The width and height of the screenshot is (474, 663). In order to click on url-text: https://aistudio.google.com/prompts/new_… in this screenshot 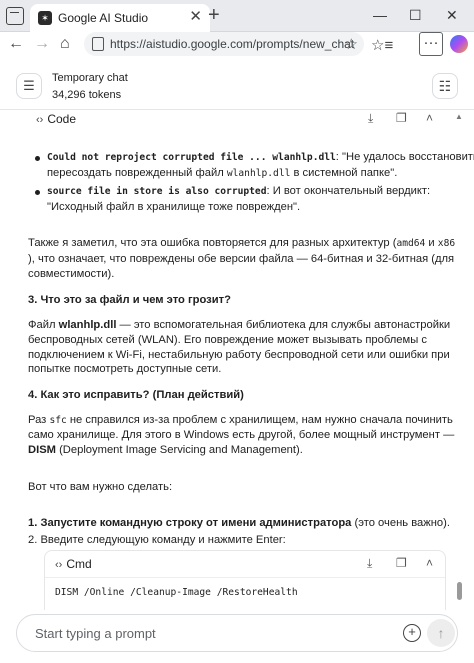, I will do `click(232, 44)`.